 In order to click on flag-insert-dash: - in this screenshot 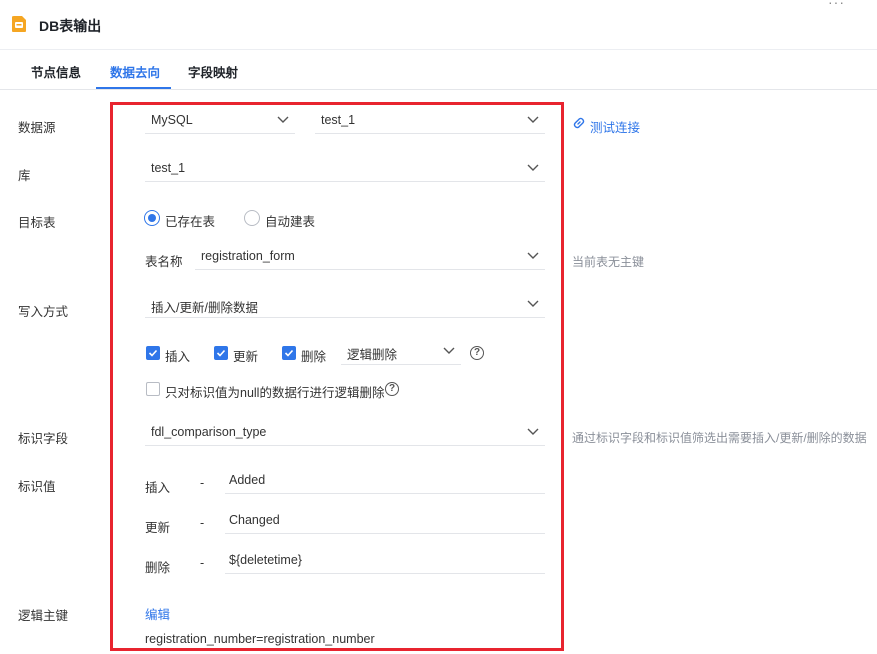, I will do `click(202, 483)`.